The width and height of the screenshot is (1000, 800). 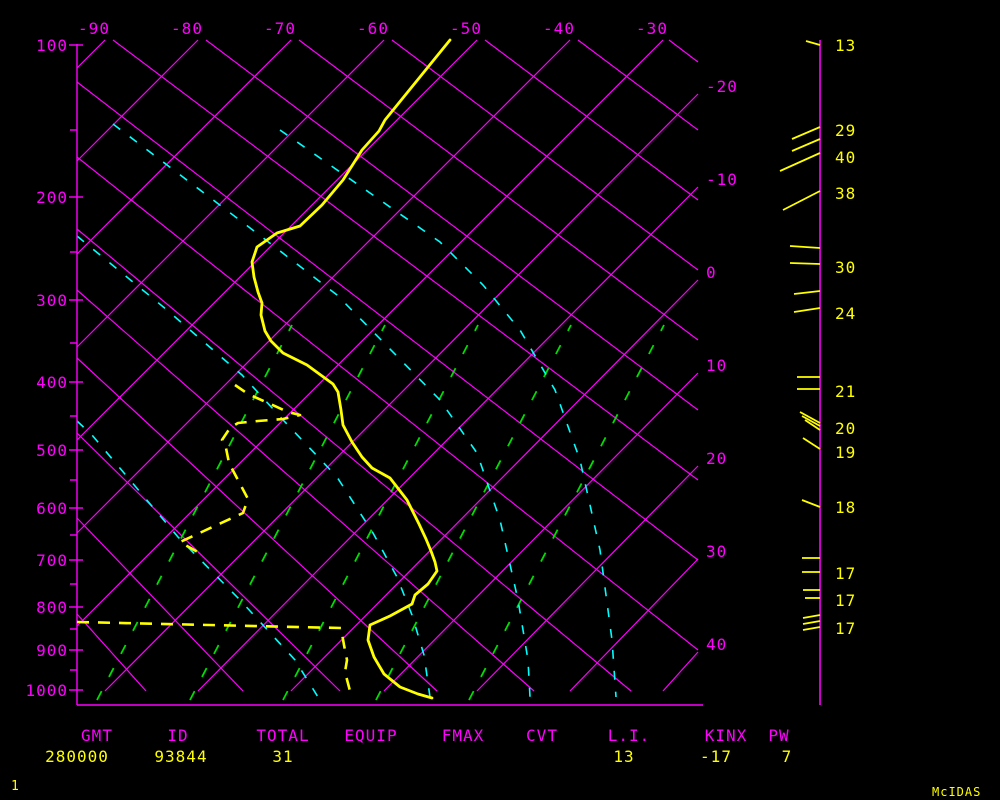 I want to click on svg-text: 21, so click(x=845, y=391).